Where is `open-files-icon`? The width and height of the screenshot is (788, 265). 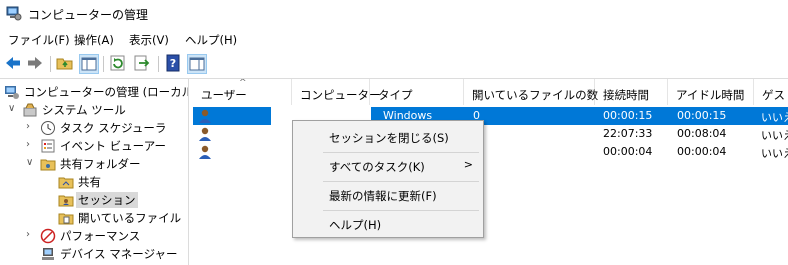 open-files-icon is located at coordinates (66, 219).